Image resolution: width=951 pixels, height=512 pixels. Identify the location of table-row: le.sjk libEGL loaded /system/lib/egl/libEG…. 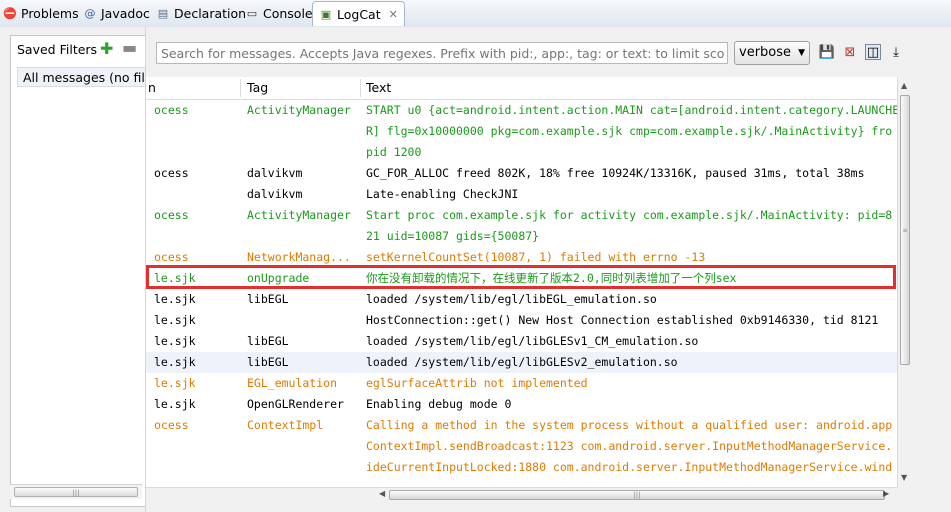
(521, 299).